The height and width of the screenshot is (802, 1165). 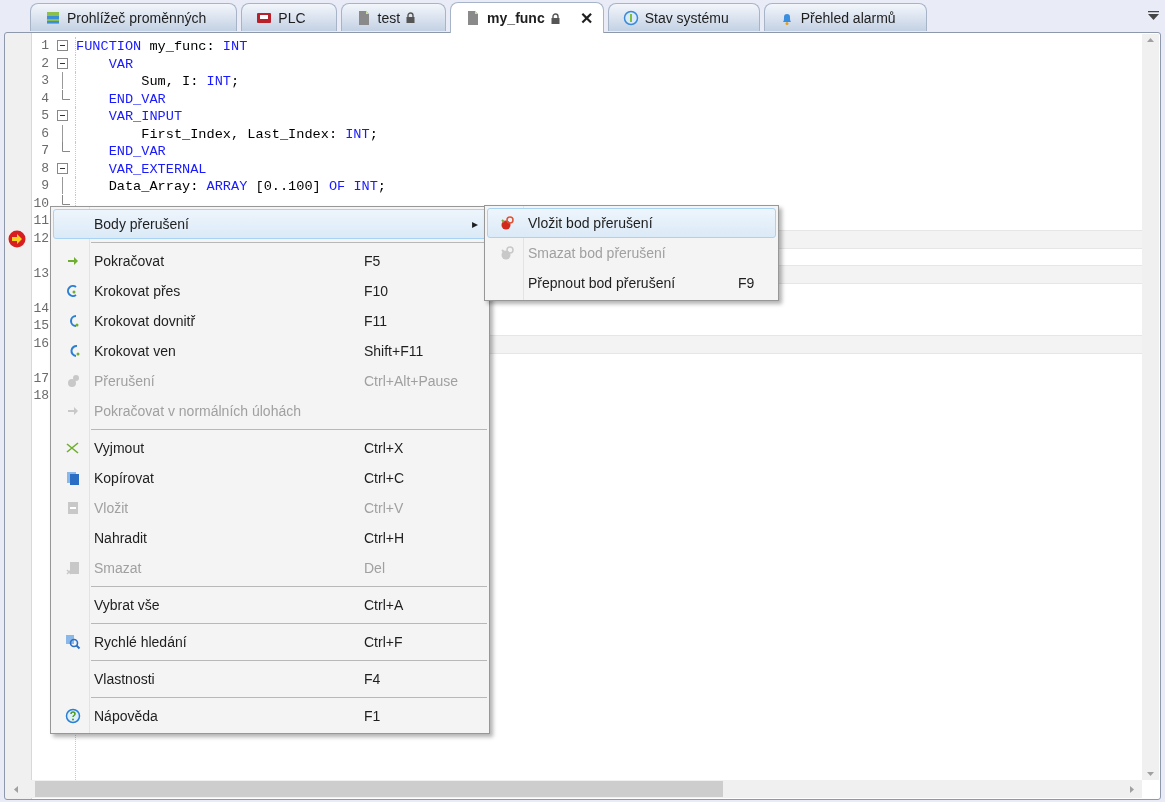 I want to click on scroll-right-icon, so click(x=1132, y=789).